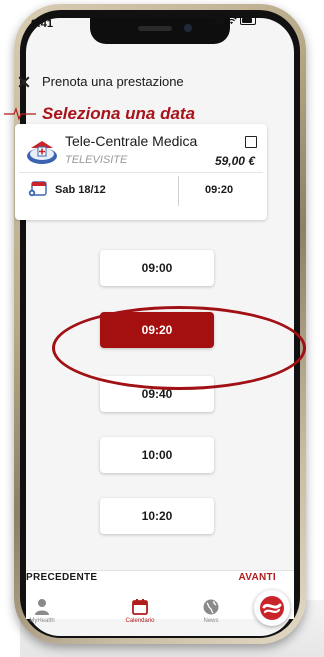 The image size is (324, 657). Describe the element at coordinates (234, 161) in the screenshot. I see `service-price: 59,00 €` at that location.